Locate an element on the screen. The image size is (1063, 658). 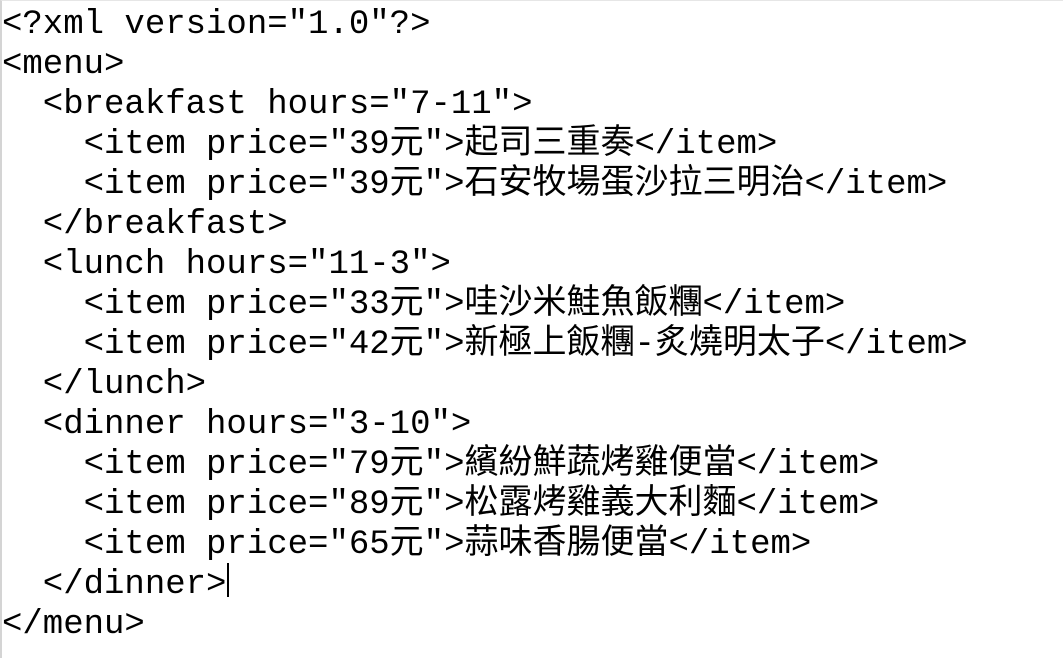
code-line-13: <item price="89元">松露烤雞義大利麵</item> is located at coordinates (532, 502).